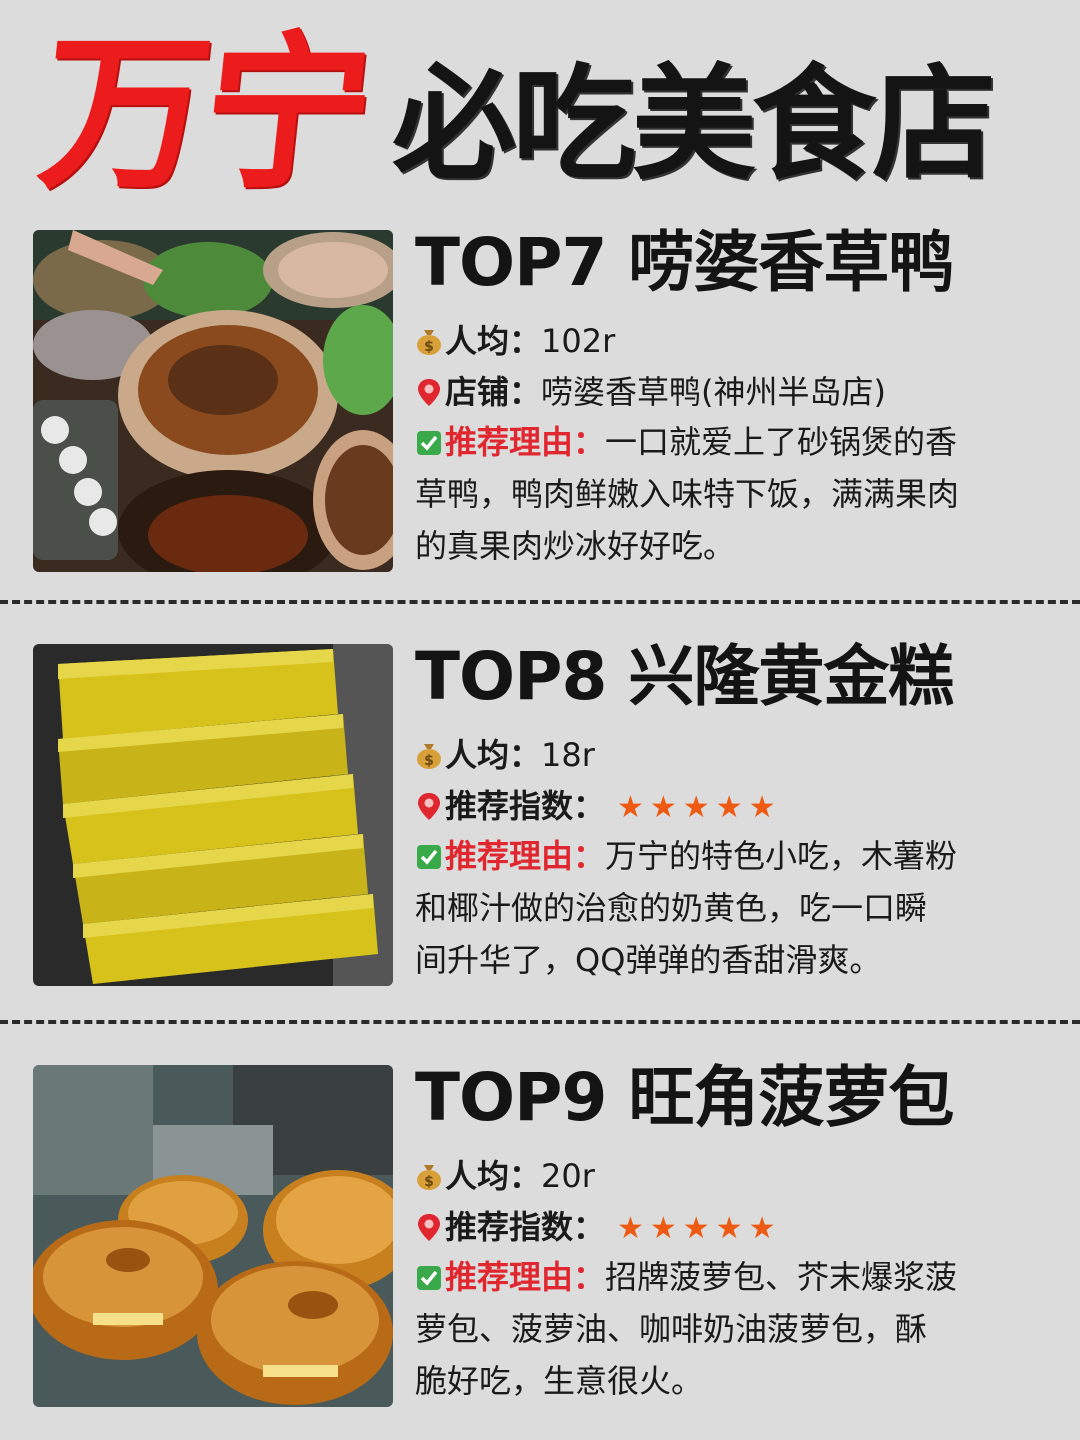 The image size is (1080, 1440). What do you see at coordinates (671, 908) in the screenshot?
I see `reason-line-2: 和椰汁做的治愈的奶黄色，吃一口瞬` at bounding box center [671, 908].